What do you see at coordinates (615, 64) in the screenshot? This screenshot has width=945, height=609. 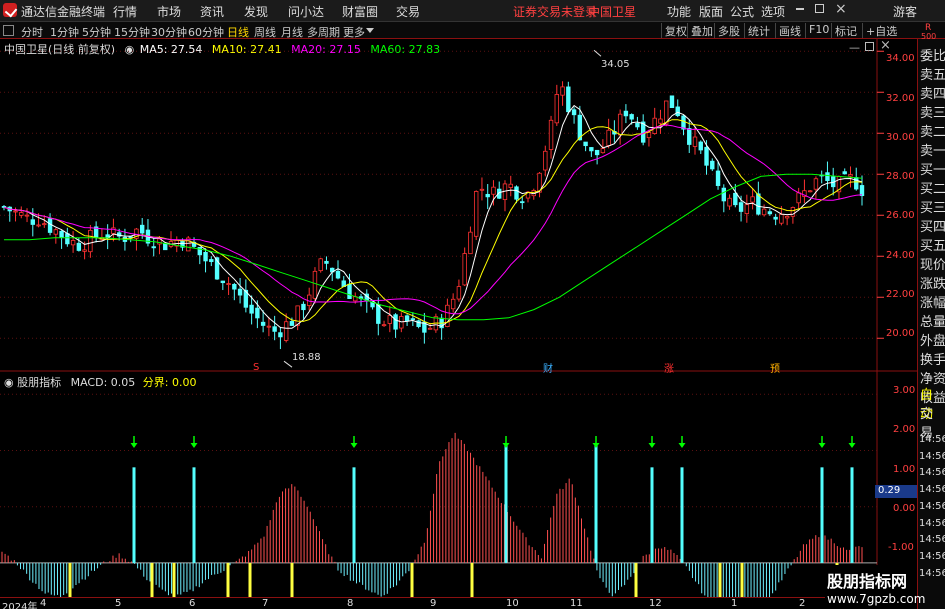 I see `high-price-label: 34.05` at bounding box center [615, 64].